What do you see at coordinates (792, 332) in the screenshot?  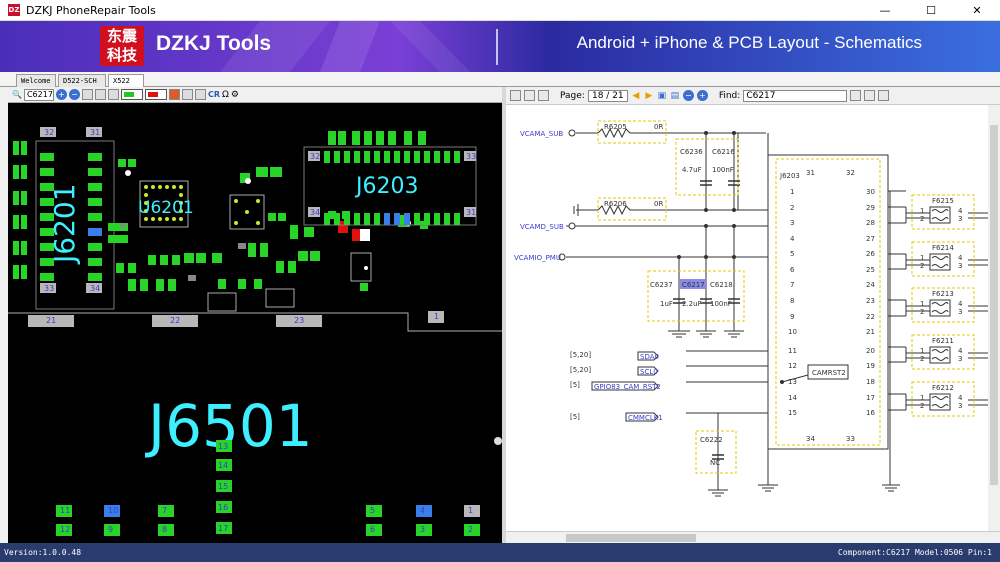 I see `pin-number: 10` at bounding box center [792, 332].